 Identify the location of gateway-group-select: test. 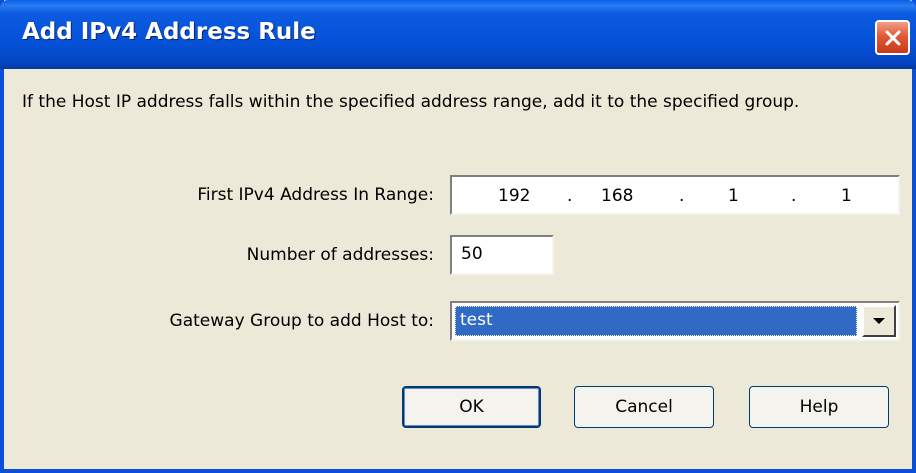
(675, 321).